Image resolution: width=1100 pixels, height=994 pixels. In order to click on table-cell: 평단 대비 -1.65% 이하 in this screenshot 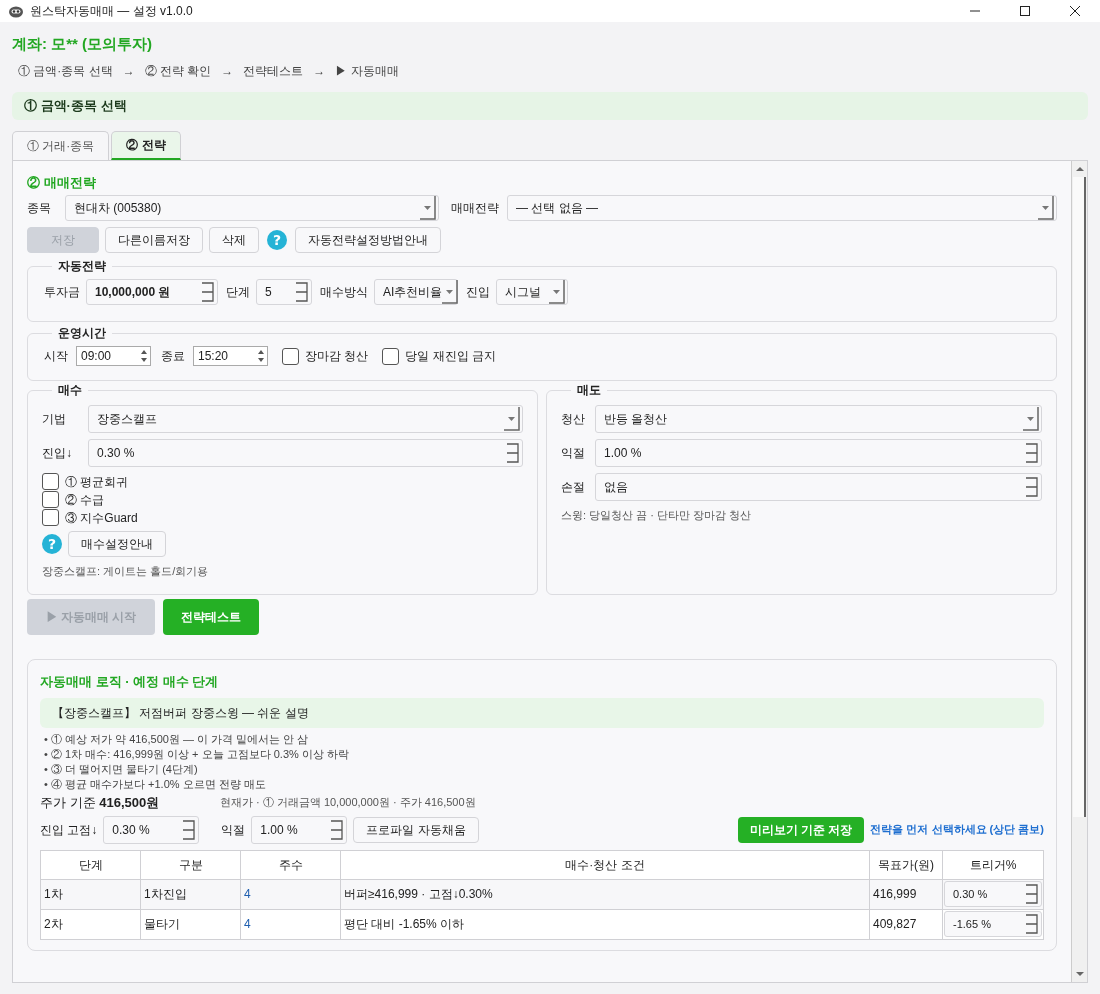, I will do `click(605, 924)`.